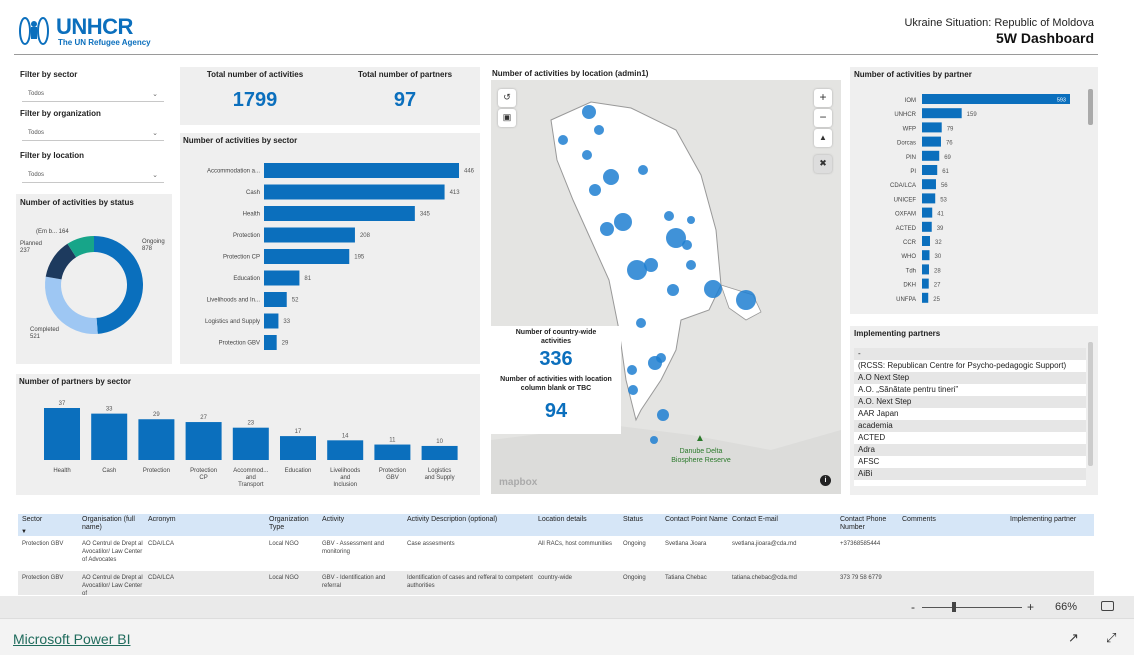 The height and width of the screenshot is (655, 1134). Describe the element at coordinates (823, 98) in the screenshot. I see `map-zoom-in-button: +` at that location.